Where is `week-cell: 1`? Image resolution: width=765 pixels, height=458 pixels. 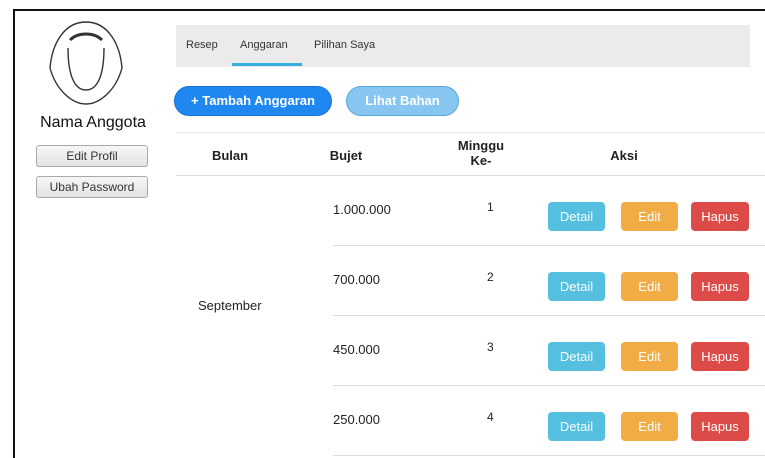
week-cell: 1 is located at coordinates (490, 207).